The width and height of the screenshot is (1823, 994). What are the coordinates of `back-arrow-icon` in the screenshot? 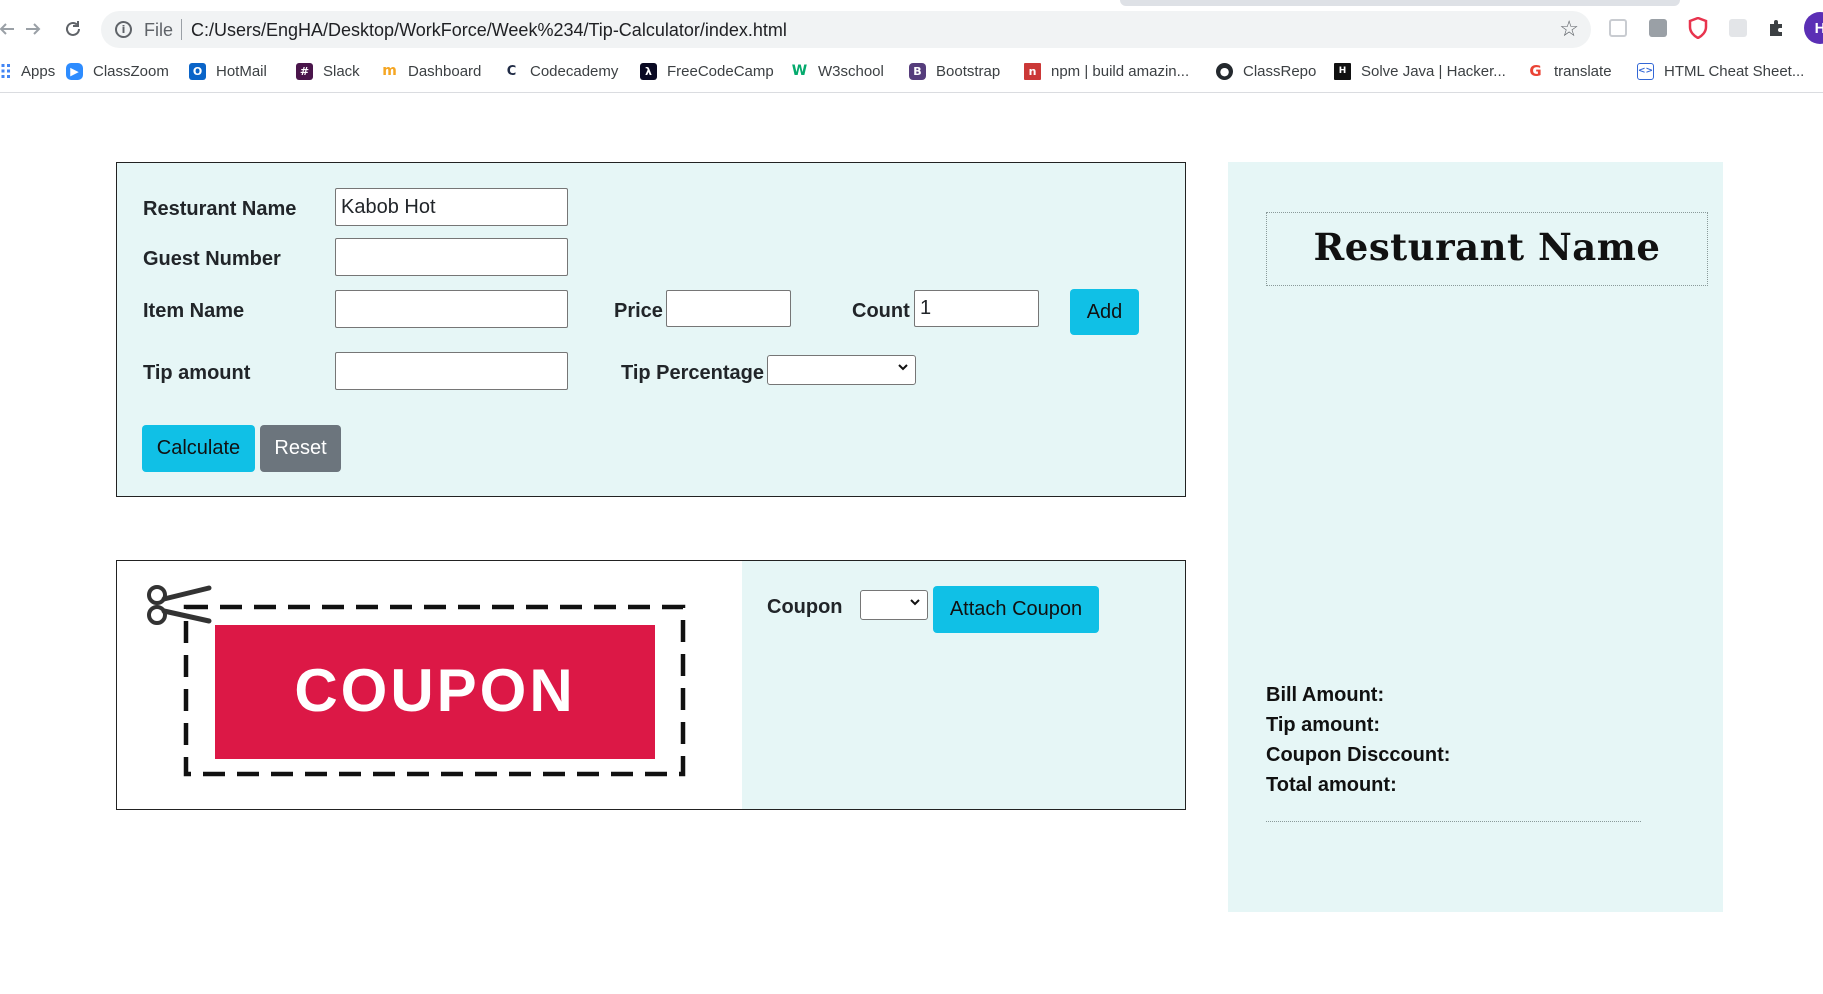 It's located at (7, 29).